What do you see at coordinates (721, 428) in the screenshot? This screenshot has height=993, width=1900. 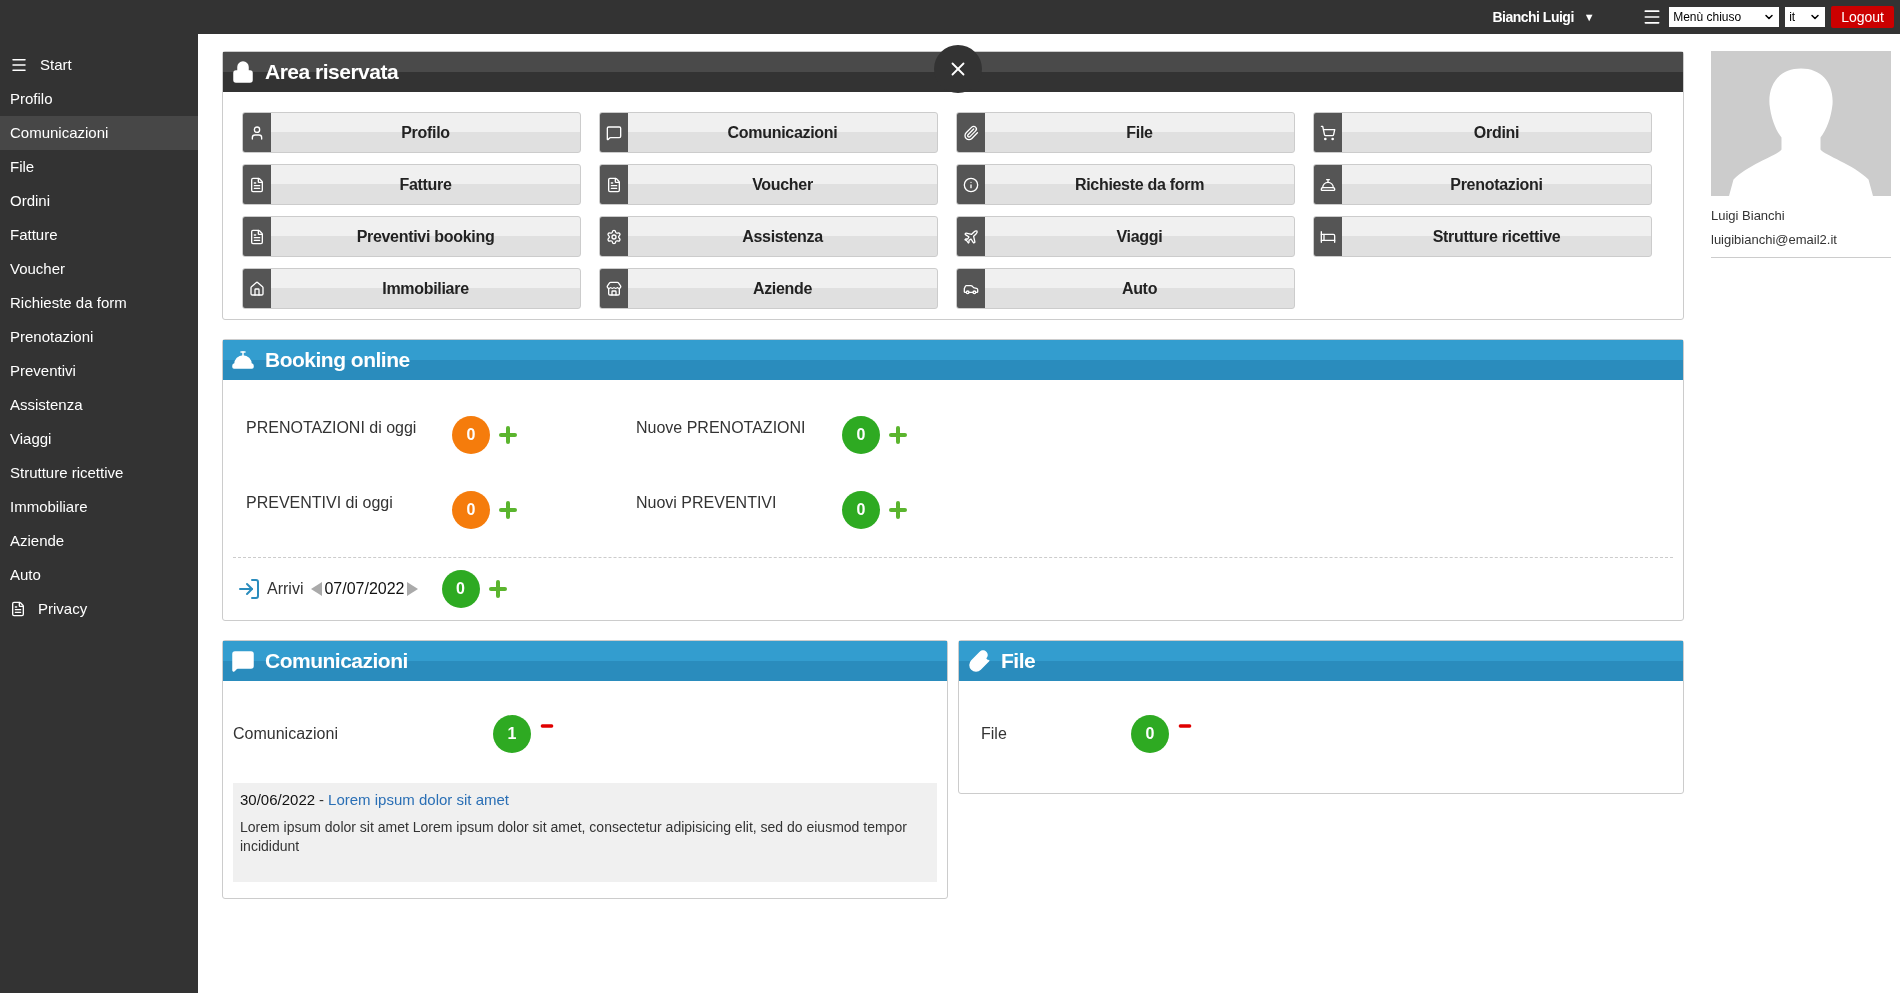 I see `counter-label: Nuove PRENOTAZIONI` at bounding box center [721, 428].